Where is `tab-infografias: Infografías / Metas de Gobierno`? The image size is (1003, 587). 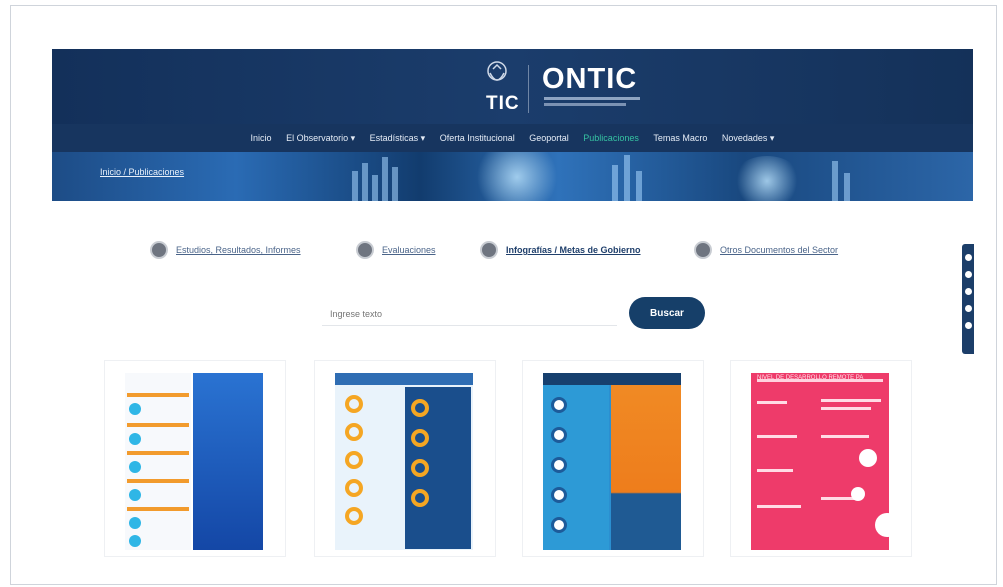
tab-infografias: Infografías / Metas de Gobierno is located at coordinates (560, 250).